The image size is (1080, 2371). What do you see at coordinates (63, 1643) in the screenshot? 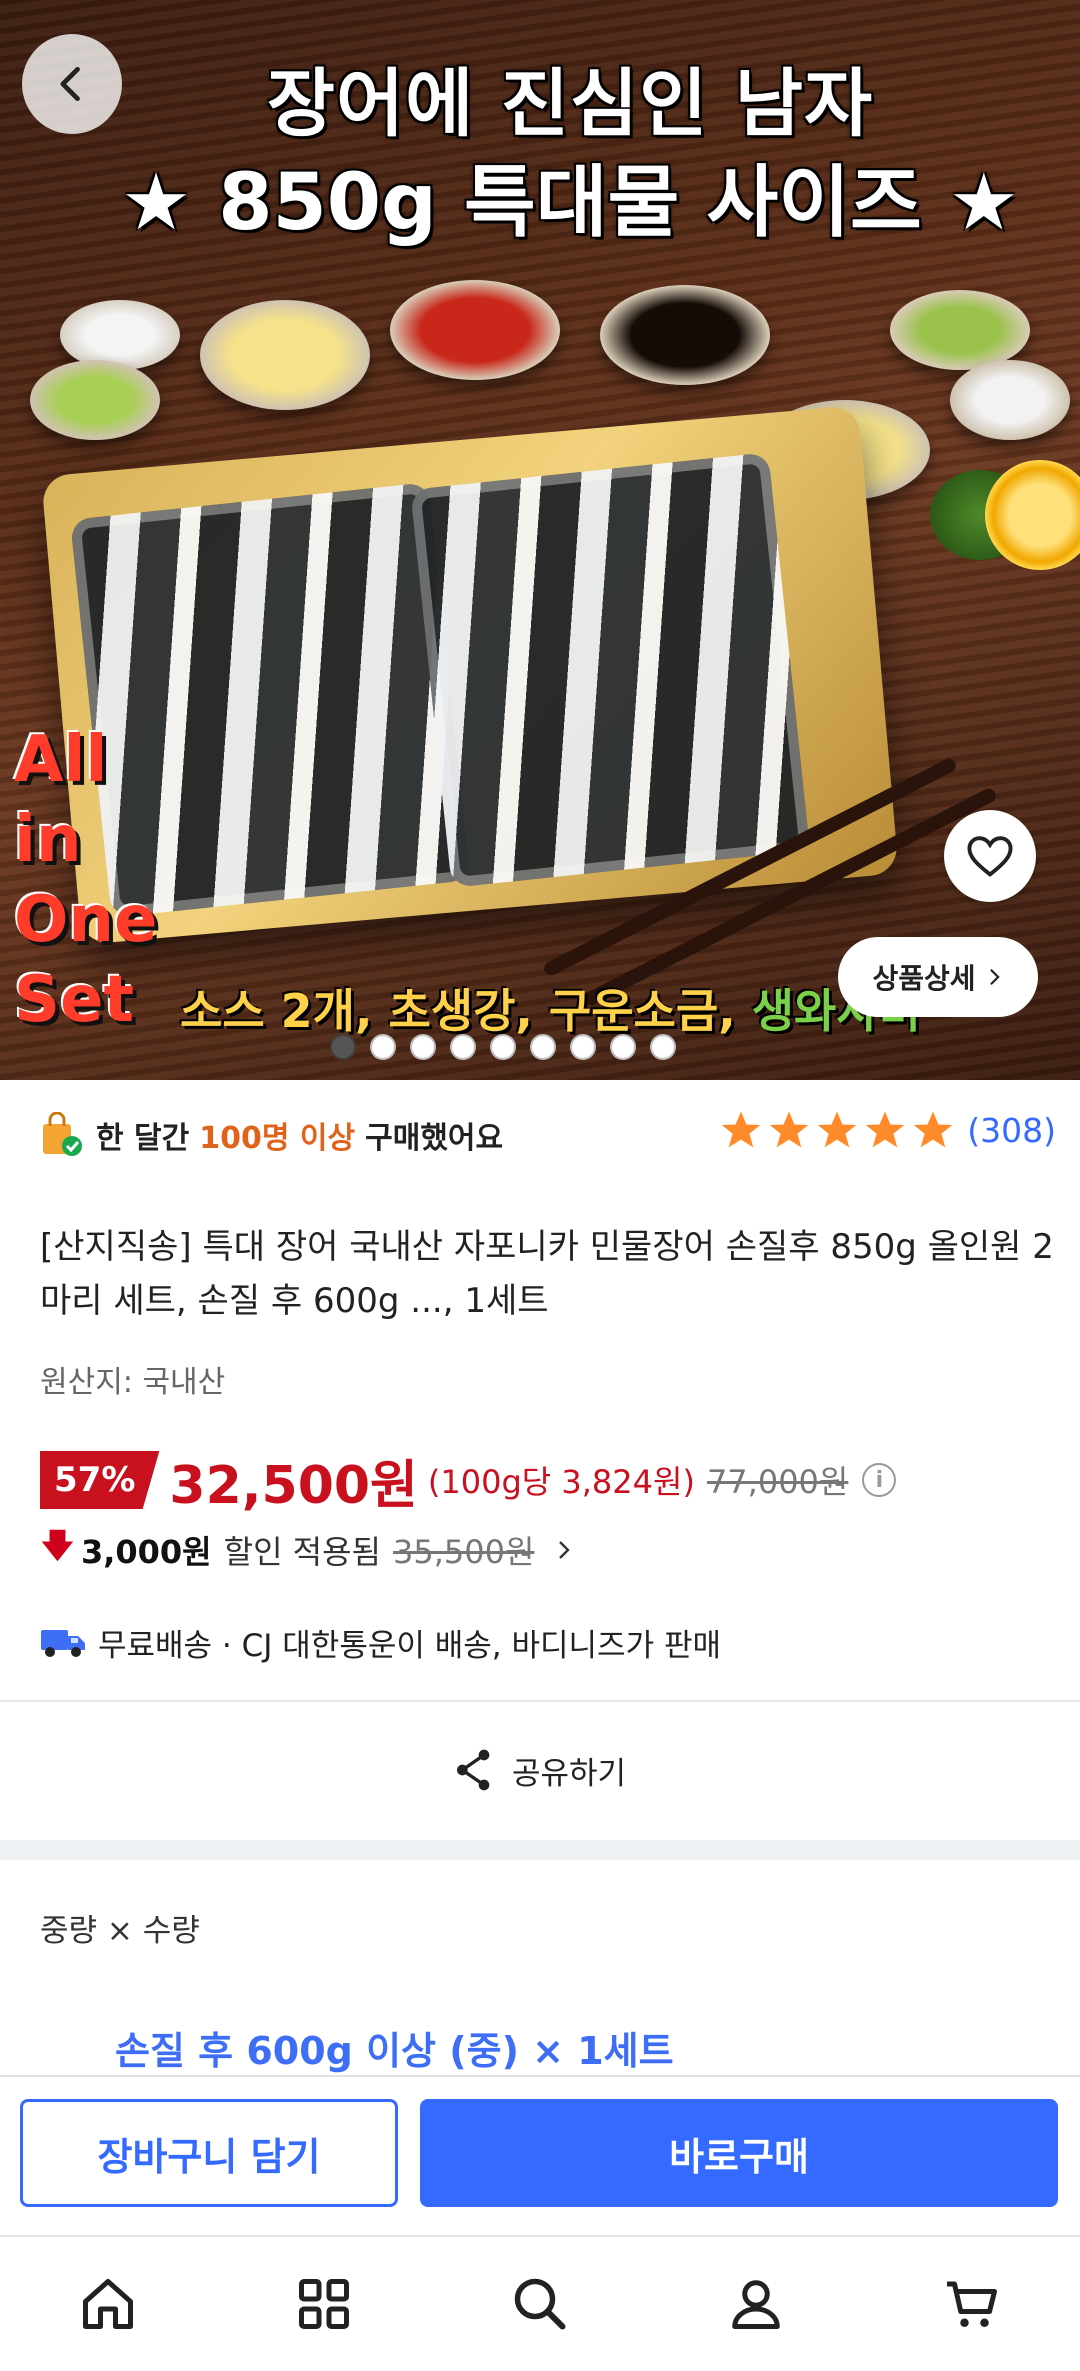
I see `truck-icon` at bounding box center [63, 1643].